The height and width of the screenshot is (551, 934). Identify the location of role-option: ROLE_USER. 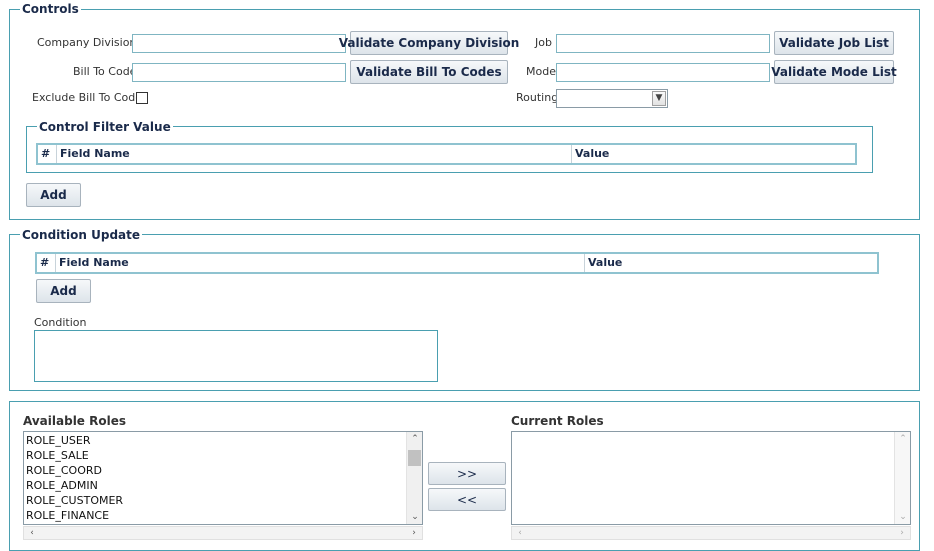
(215, 440).